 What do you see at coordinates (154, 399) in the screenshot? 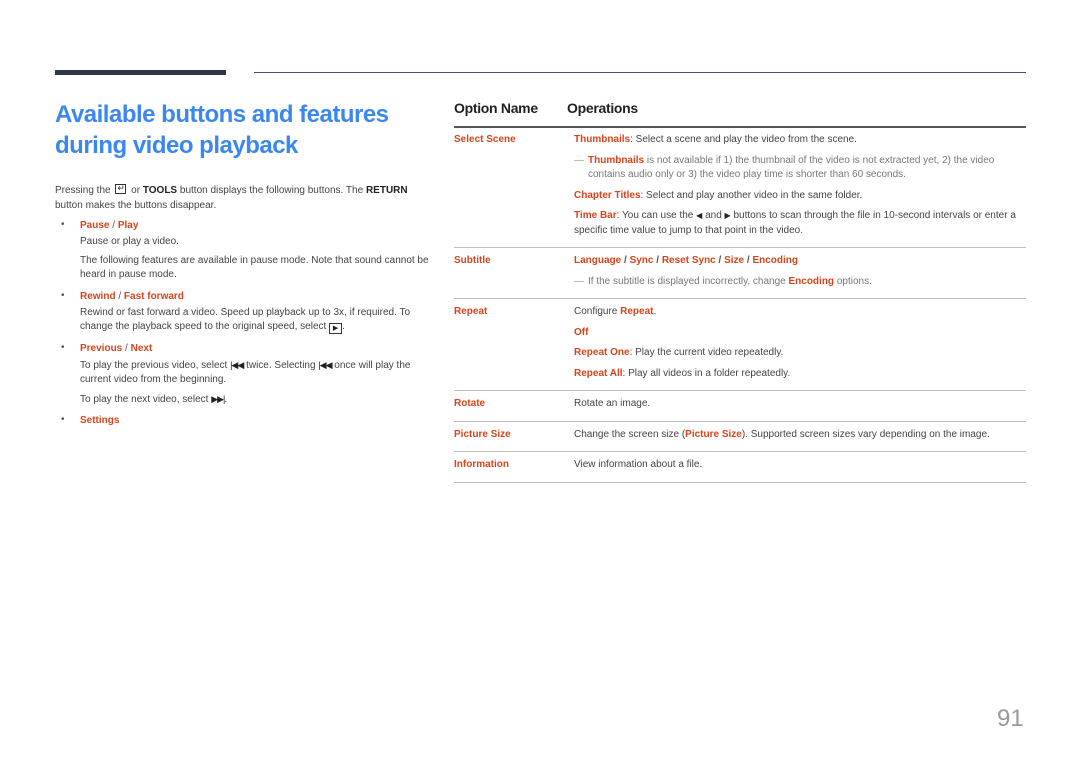
I see `feature-description: To play the next video, select ▶▶|.` at bounding box center [154, 399].